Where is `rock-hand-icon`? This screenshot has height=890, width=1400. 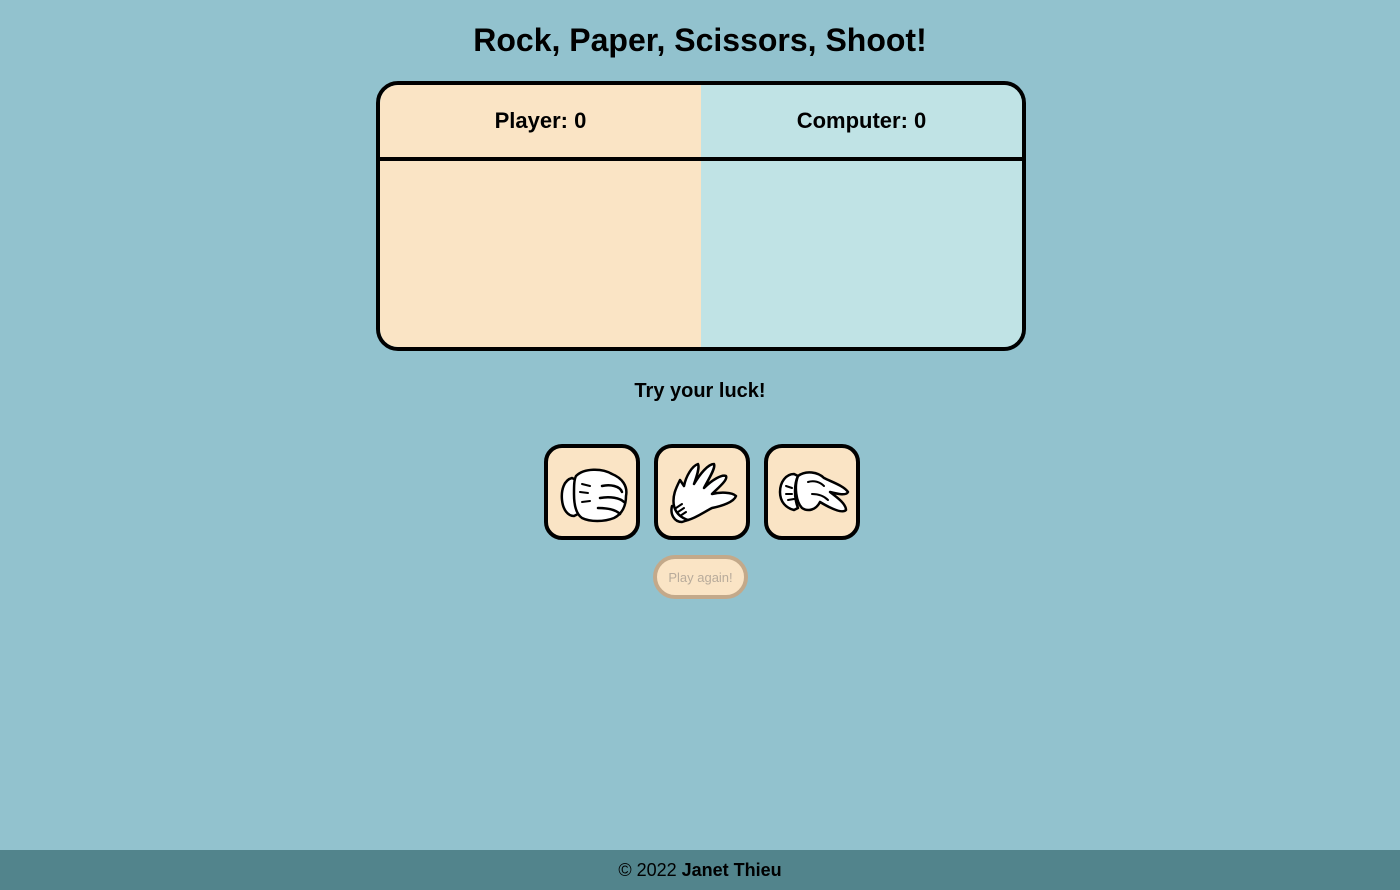
rock-hand-icon is located at coordinates (594, 495).